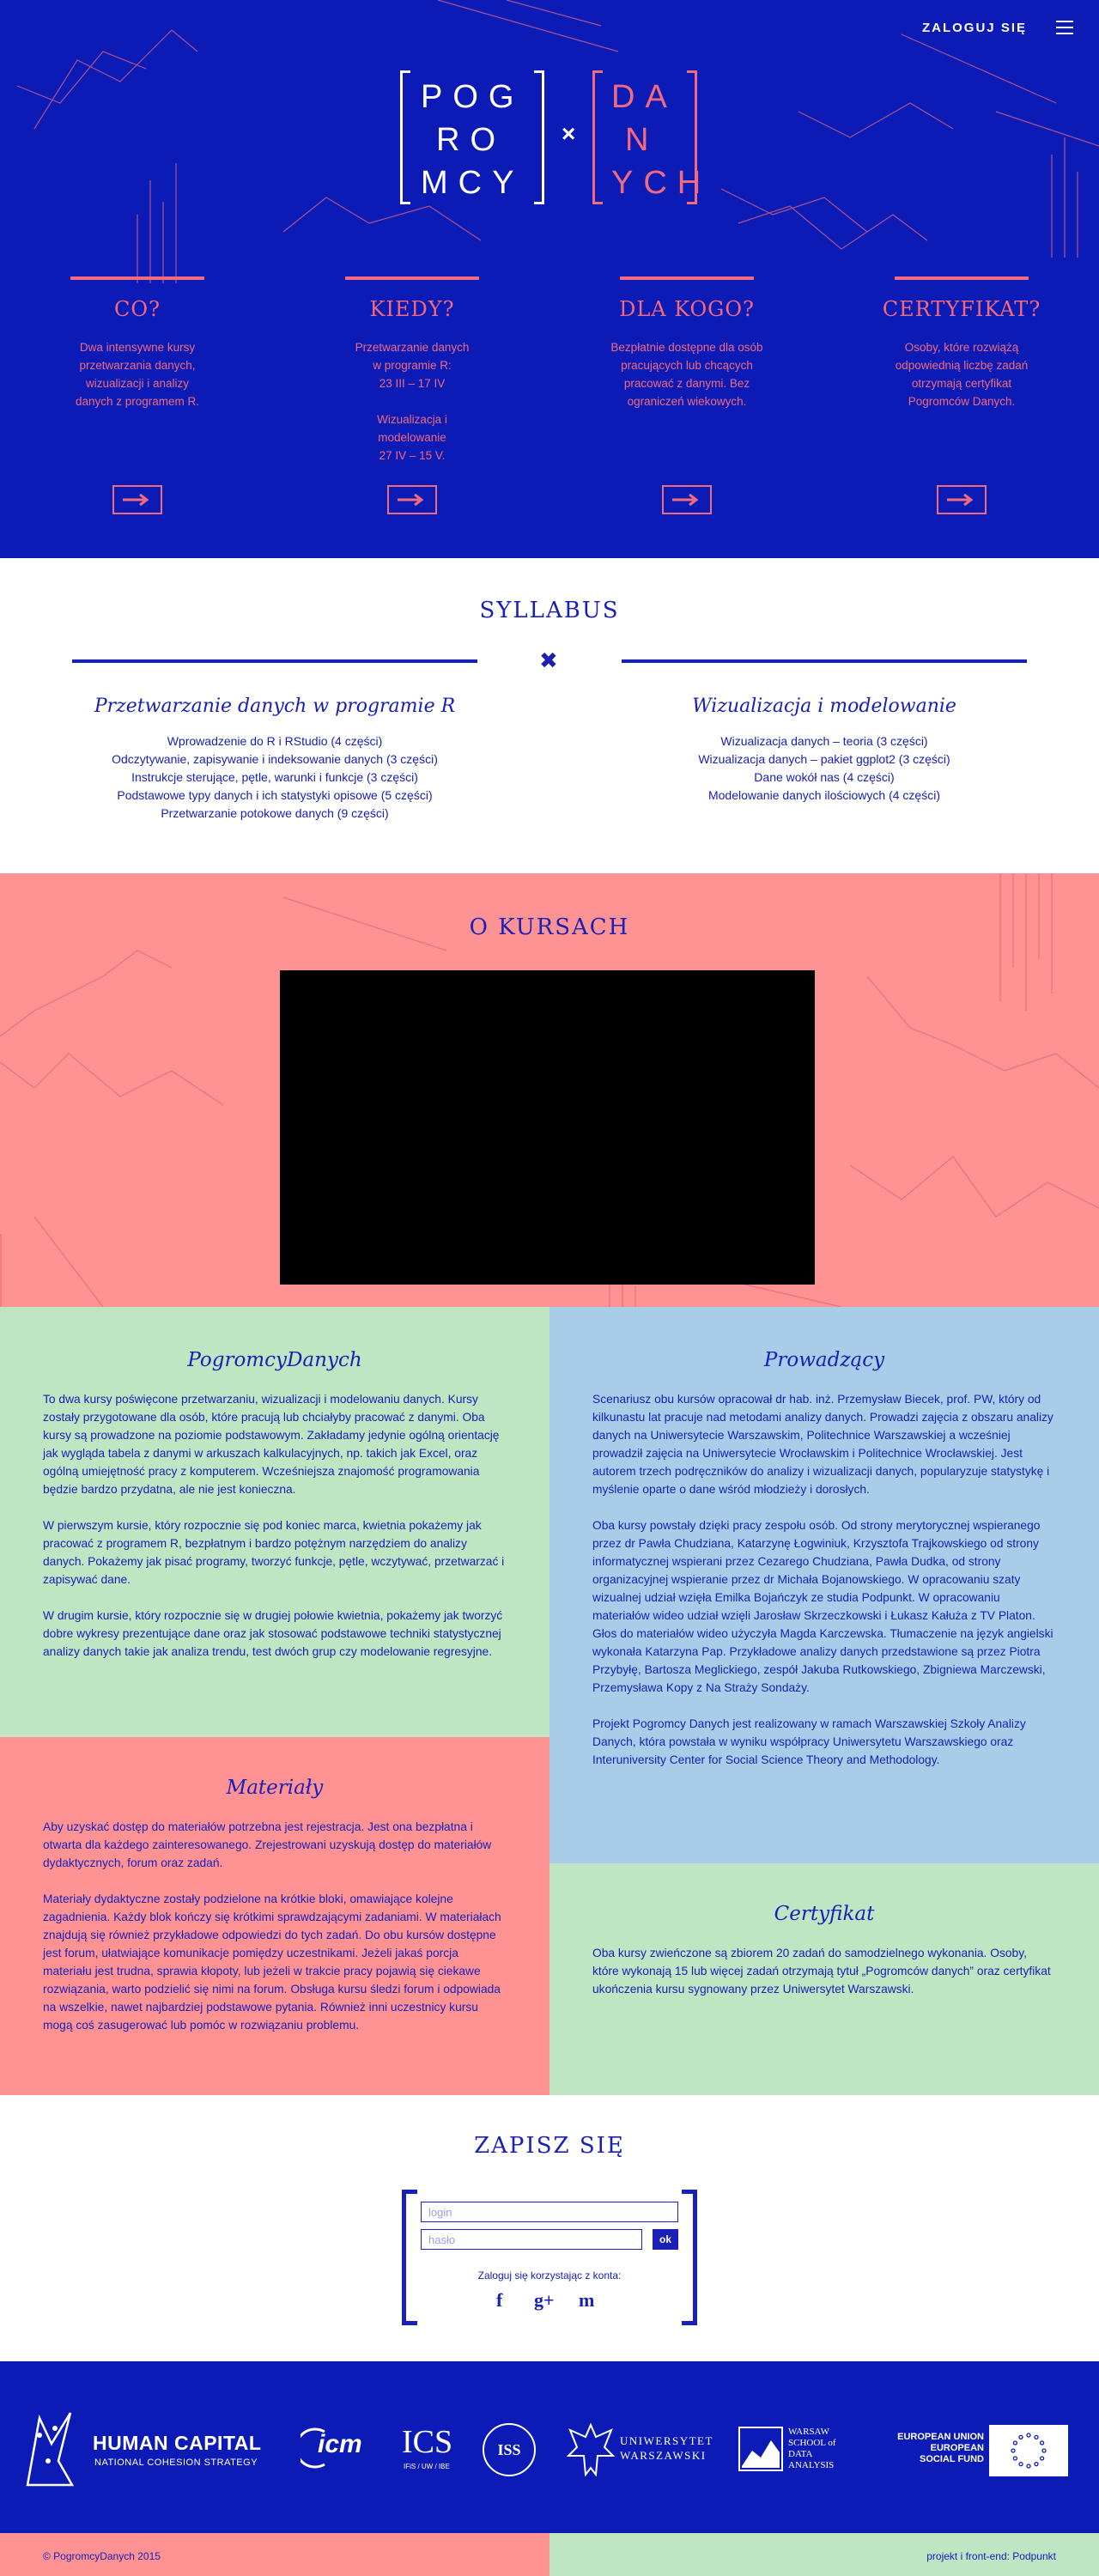 The height and width of the screenshot is (2576, 1099). Describe the element at coordinates (961, 309) in the screenshot. I see `feature-title: CERTYFIKAT?` at that location.